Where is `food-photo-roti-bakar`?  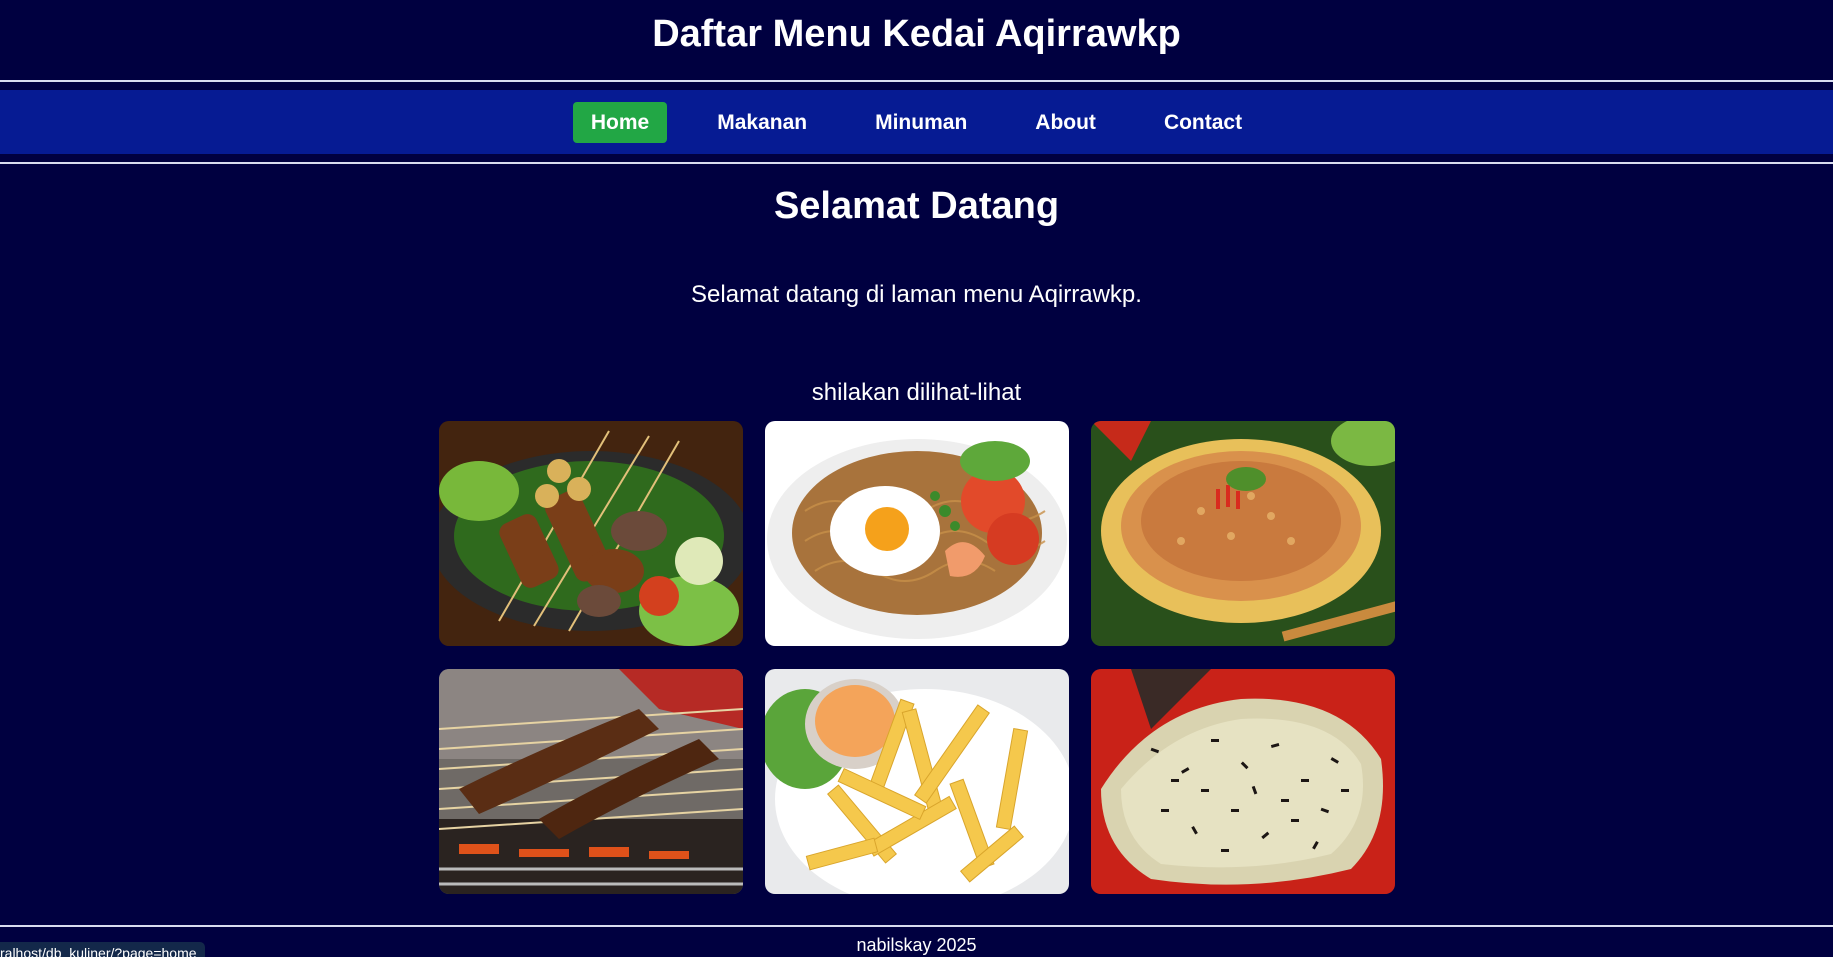
food-photo-roti-bakar is located at coordinates (1242, 781).